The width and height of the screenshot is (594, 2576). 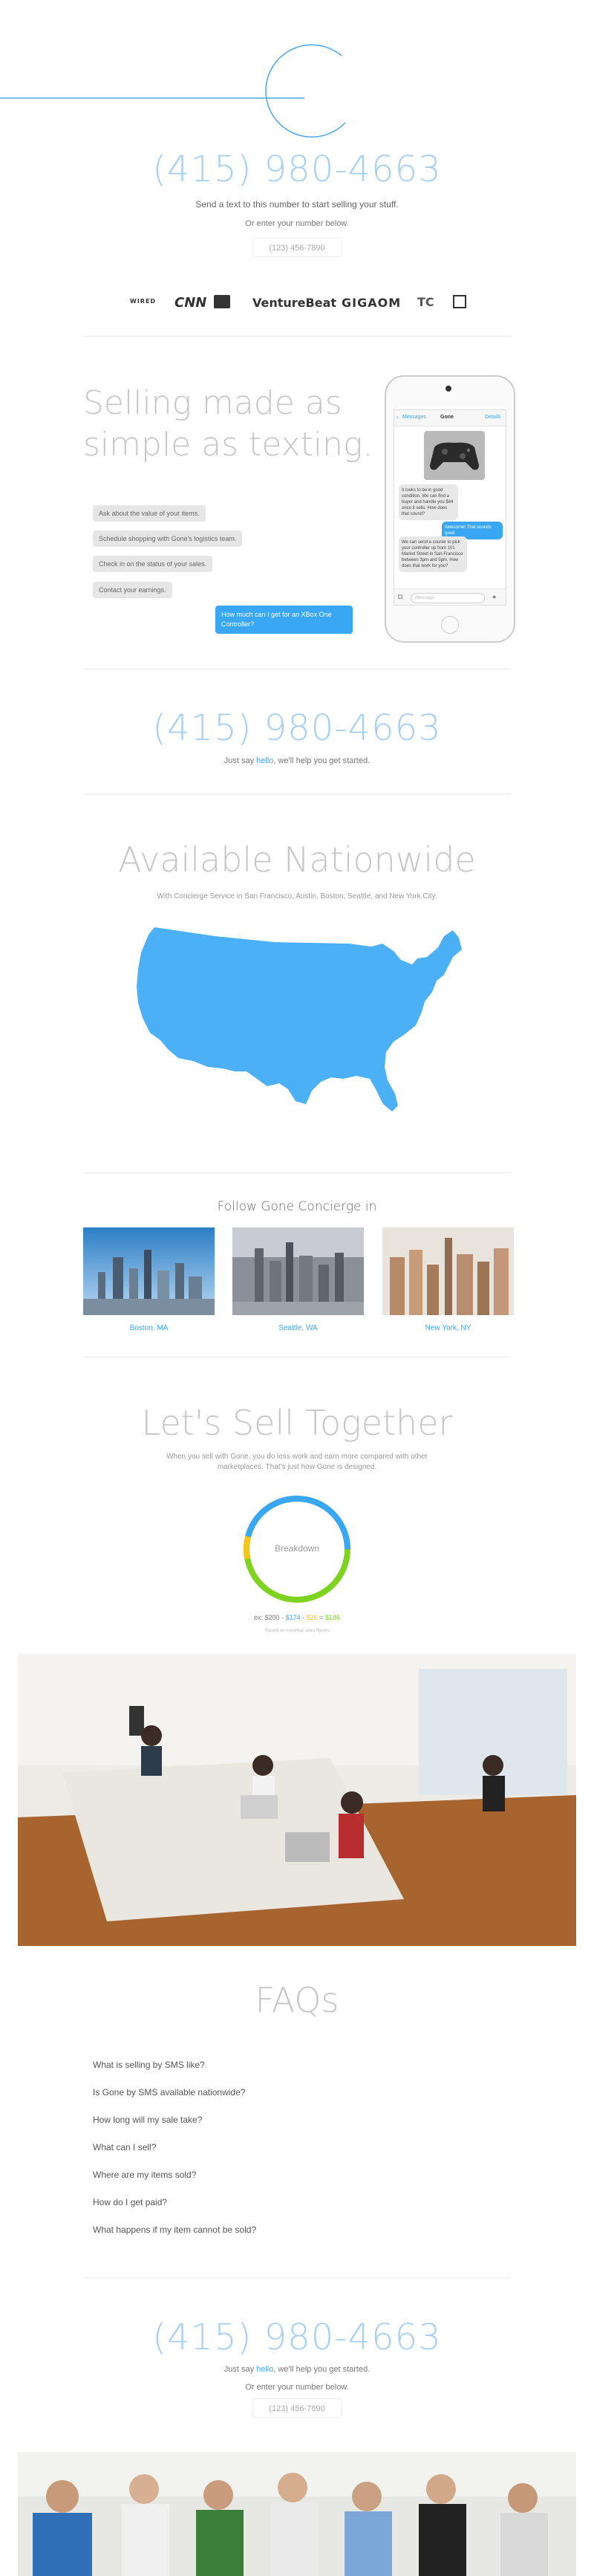 I want to click on press-logo-gigaom: GIGAOM, so click(x=372, y=303).